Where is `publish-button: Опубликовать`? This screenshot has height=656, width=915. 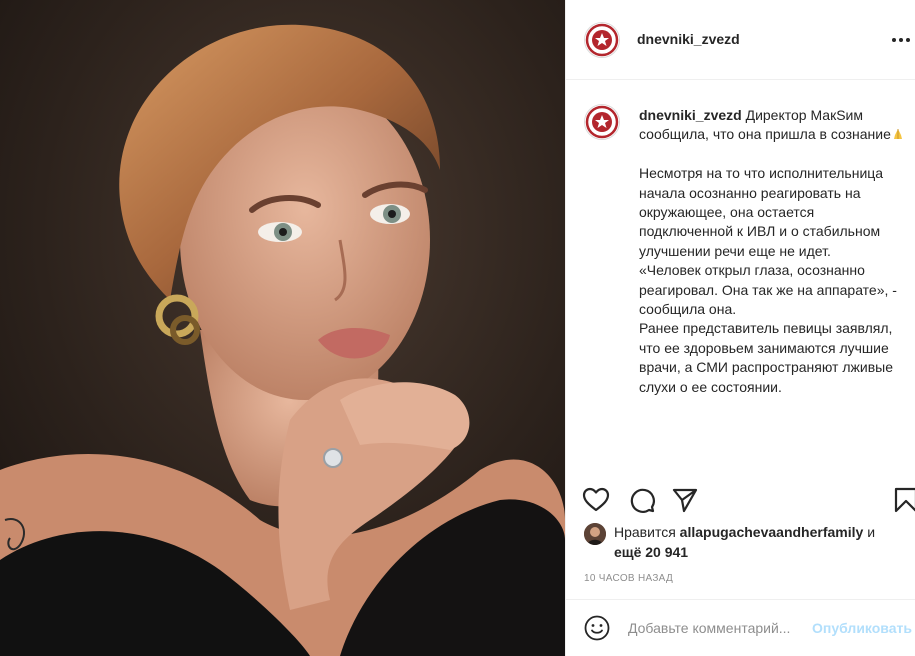
publish-button: Опубликовать is located at coordinates (862, 628).